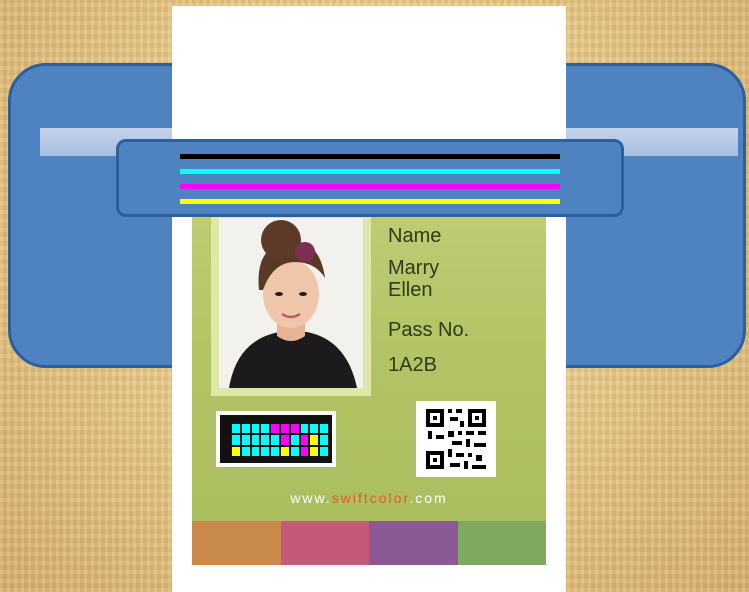 Image resolution: width=749 pixels, height=592 pixels. Describe the element at coordinates (370, 156) in the screenshot. I see `ink-line-black` at that location.